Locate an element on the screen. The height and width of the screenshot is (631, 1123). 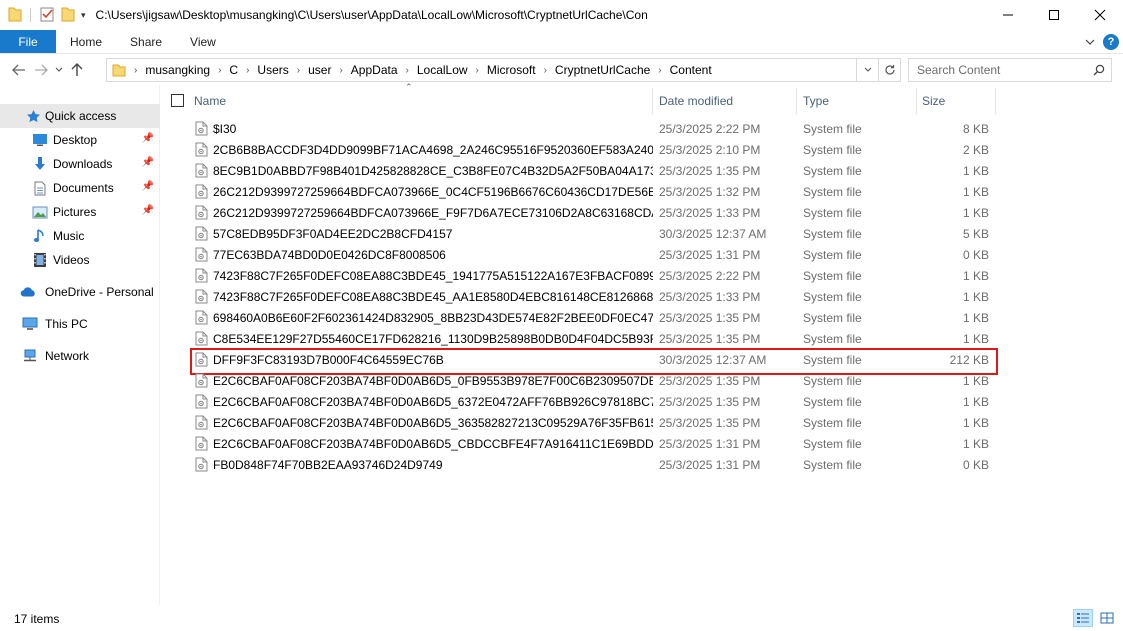
properties-icon is located at coordinates (47, 15).